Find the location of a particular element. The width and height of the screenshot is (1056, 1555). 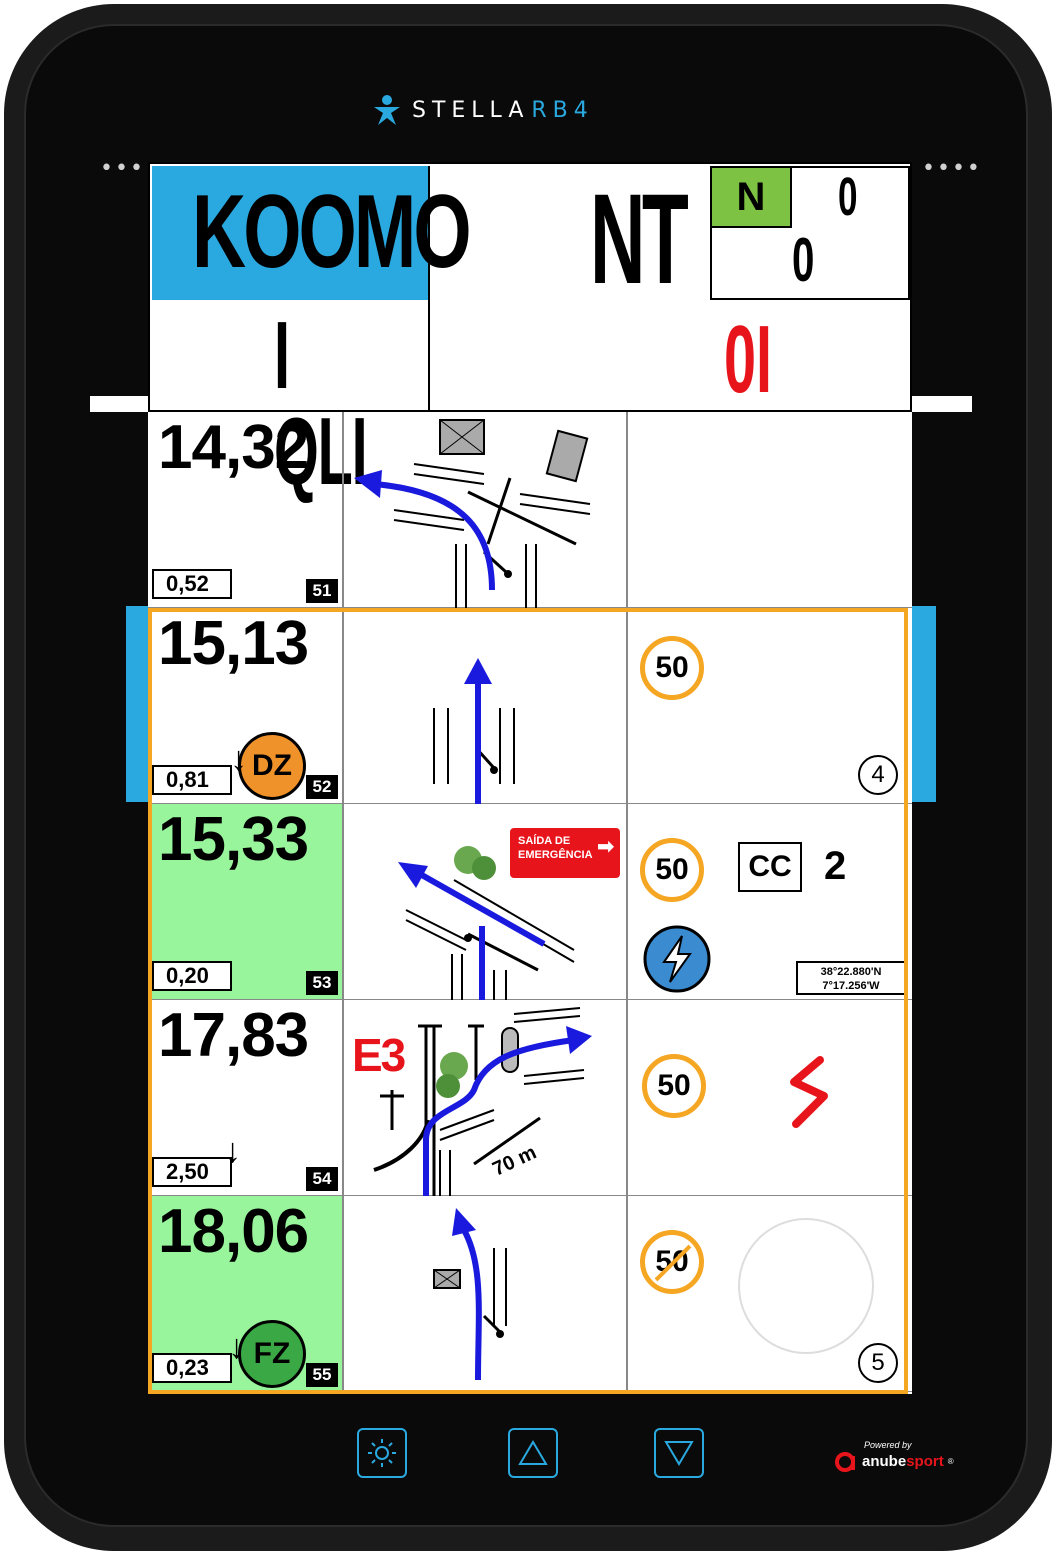

info-cell is located at coordinates (770, 510).